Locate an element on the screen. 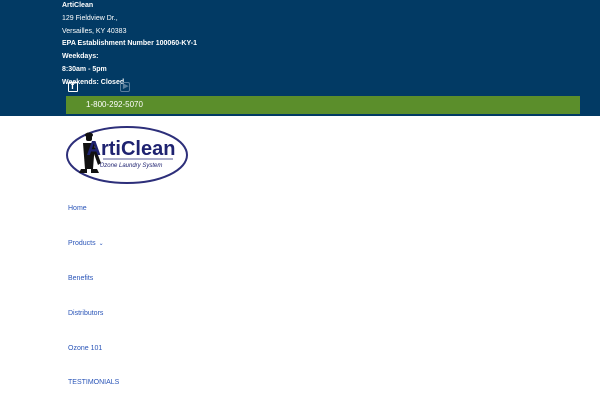 The width and height of the screenshot is (600, 400). nav-item-products: Products ⌄ is located at coordinates (86, 243).